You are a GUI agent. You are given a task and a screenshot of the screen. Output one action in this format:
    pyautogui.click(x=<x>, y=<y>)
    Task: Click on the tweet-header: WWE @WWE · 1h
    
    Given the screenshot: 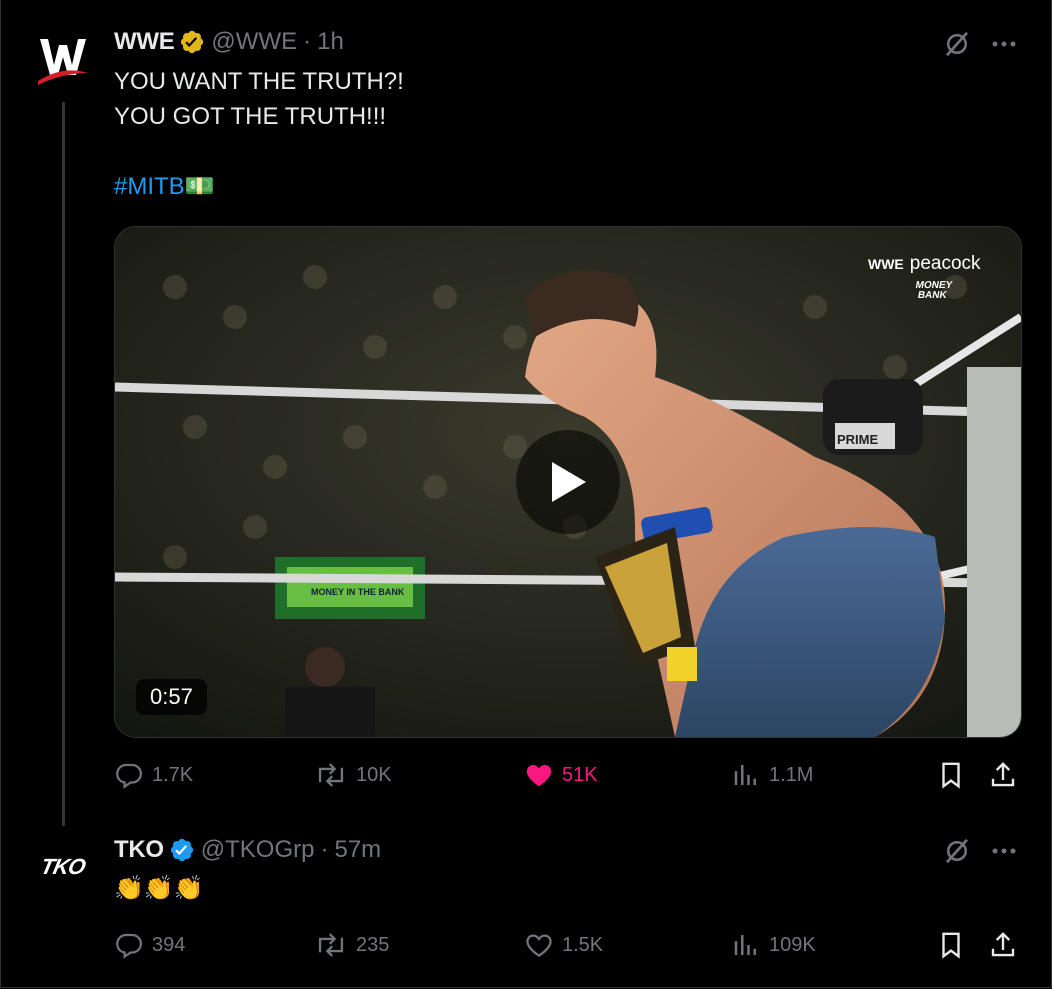 What is the action you would take?
    pyautogui.click(x=229, y=42)
    